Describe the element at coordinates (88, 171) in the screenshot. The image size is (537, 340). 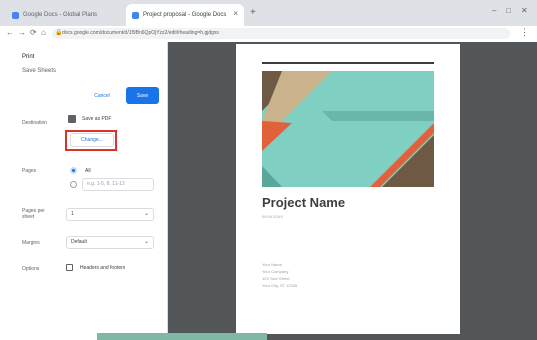
I see `pages-all-label: All` at that location.